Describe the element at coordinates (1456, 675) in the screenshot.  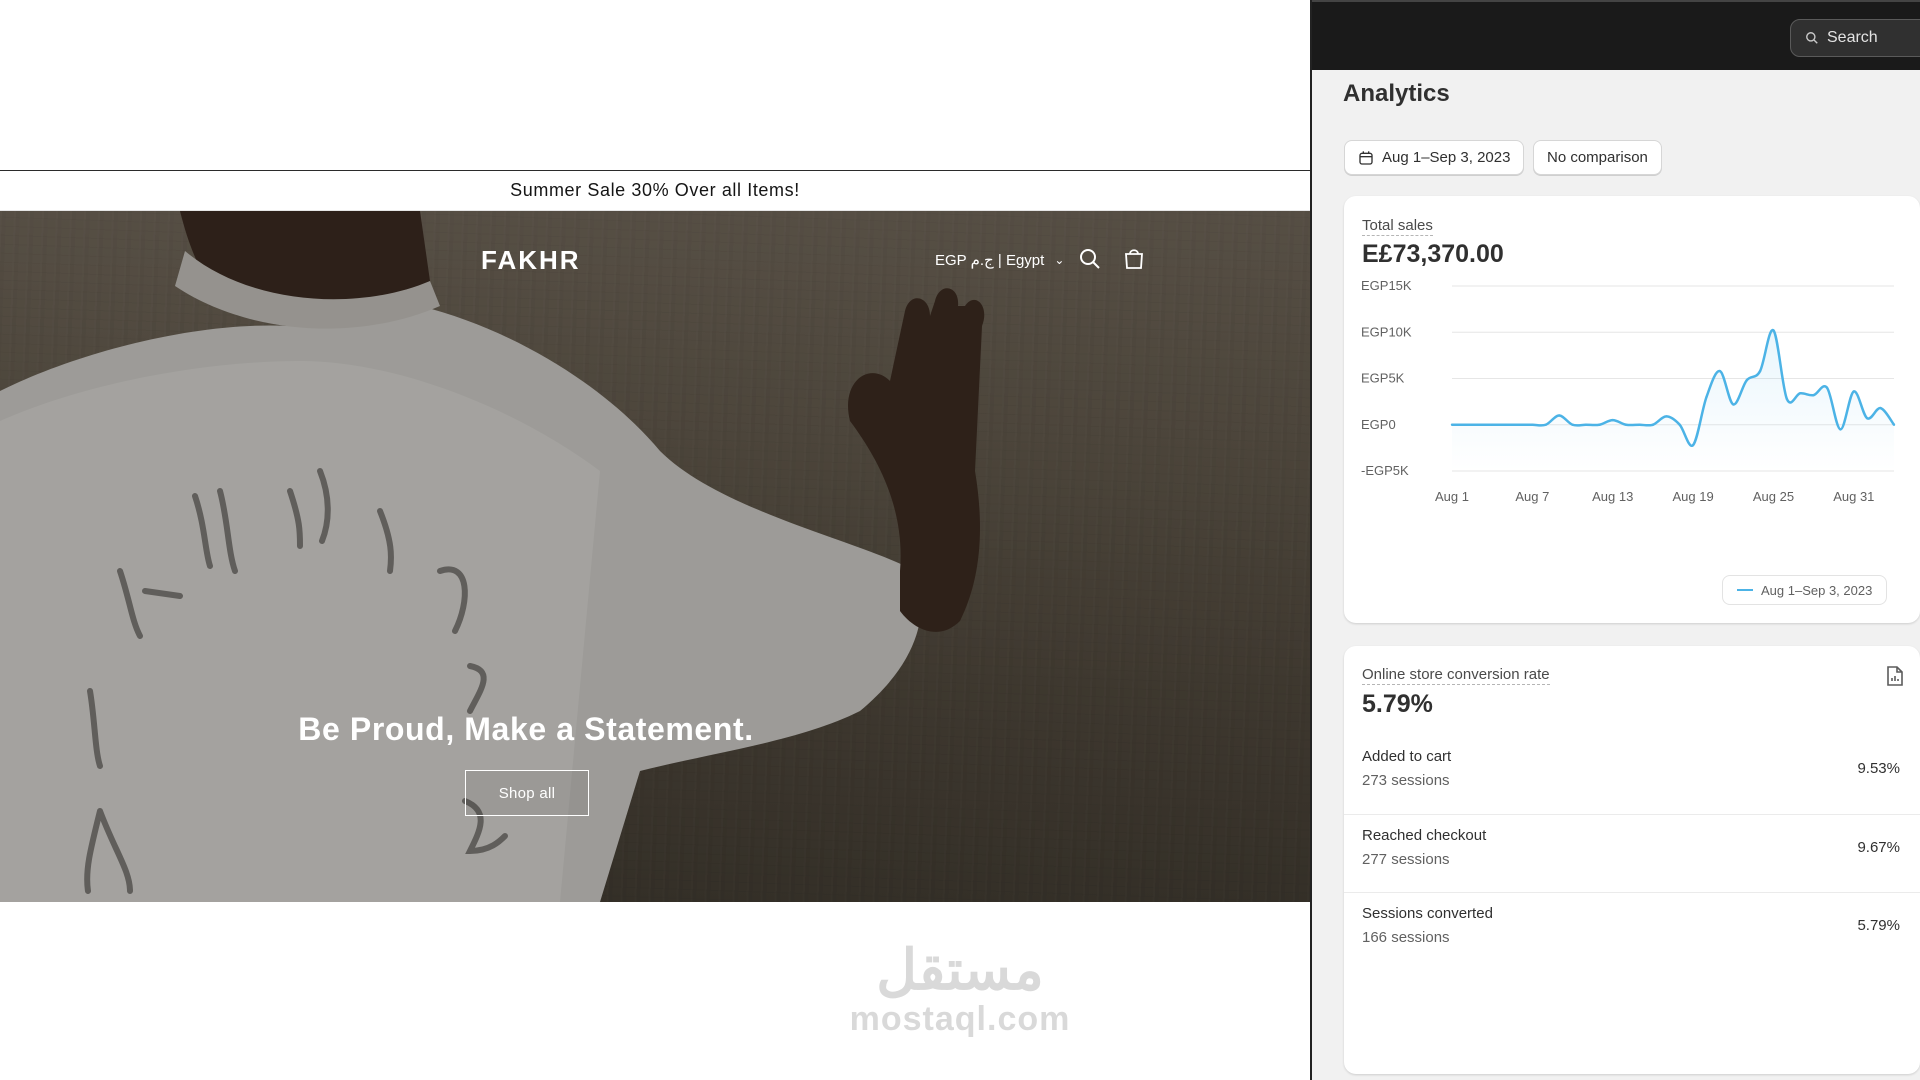
I see `conversion-rate-label: Online store conversion rate` at that location.